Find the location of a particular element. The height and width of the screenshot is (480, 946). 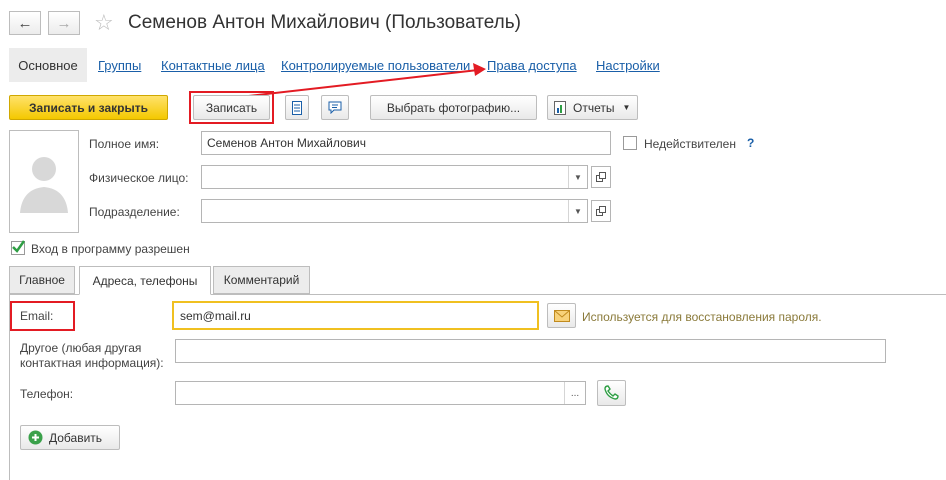

individual-label: Физическое лицо: is located at coordinates (139, 178).